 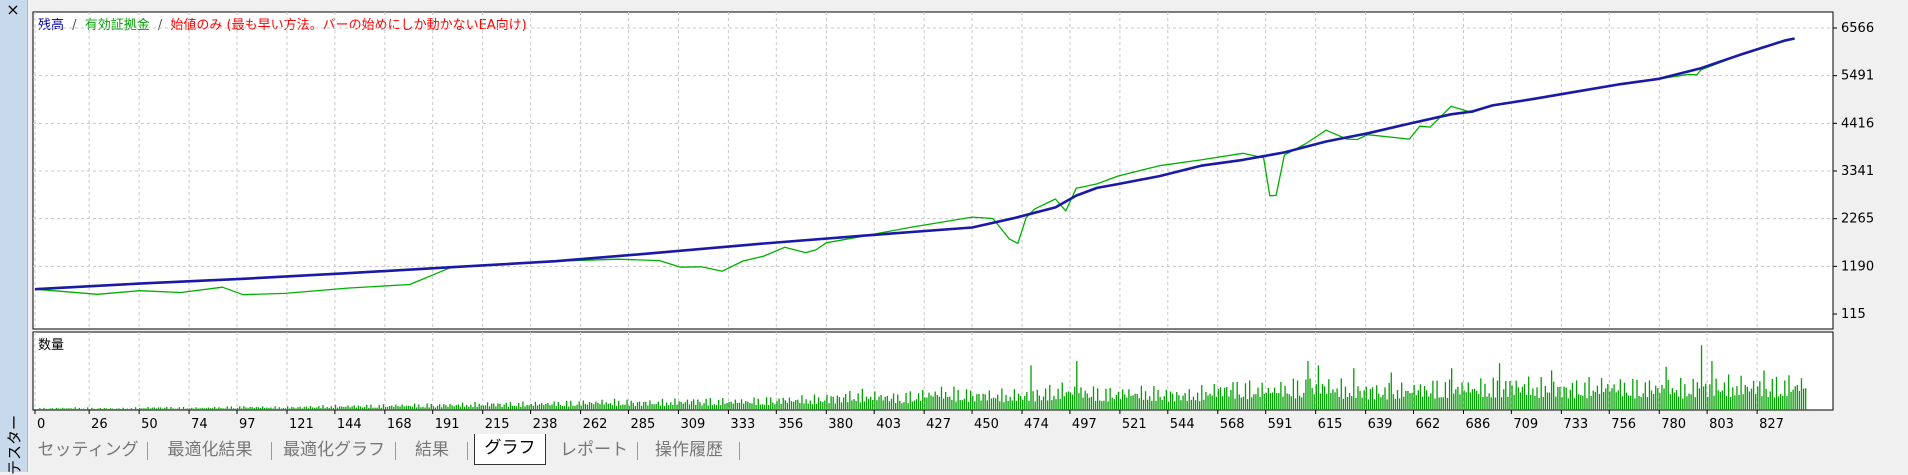 I want to click on tab-2: 最適化グラフ, so click(x=337, y=450).